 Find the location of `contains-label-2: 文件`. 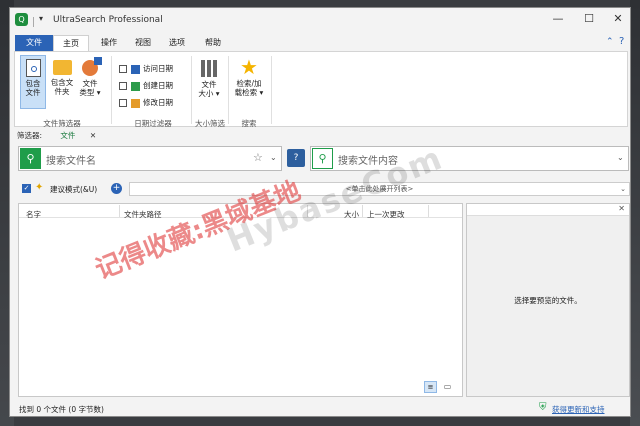

contains-label-2: 文件 is located at coordinates (33, 92).